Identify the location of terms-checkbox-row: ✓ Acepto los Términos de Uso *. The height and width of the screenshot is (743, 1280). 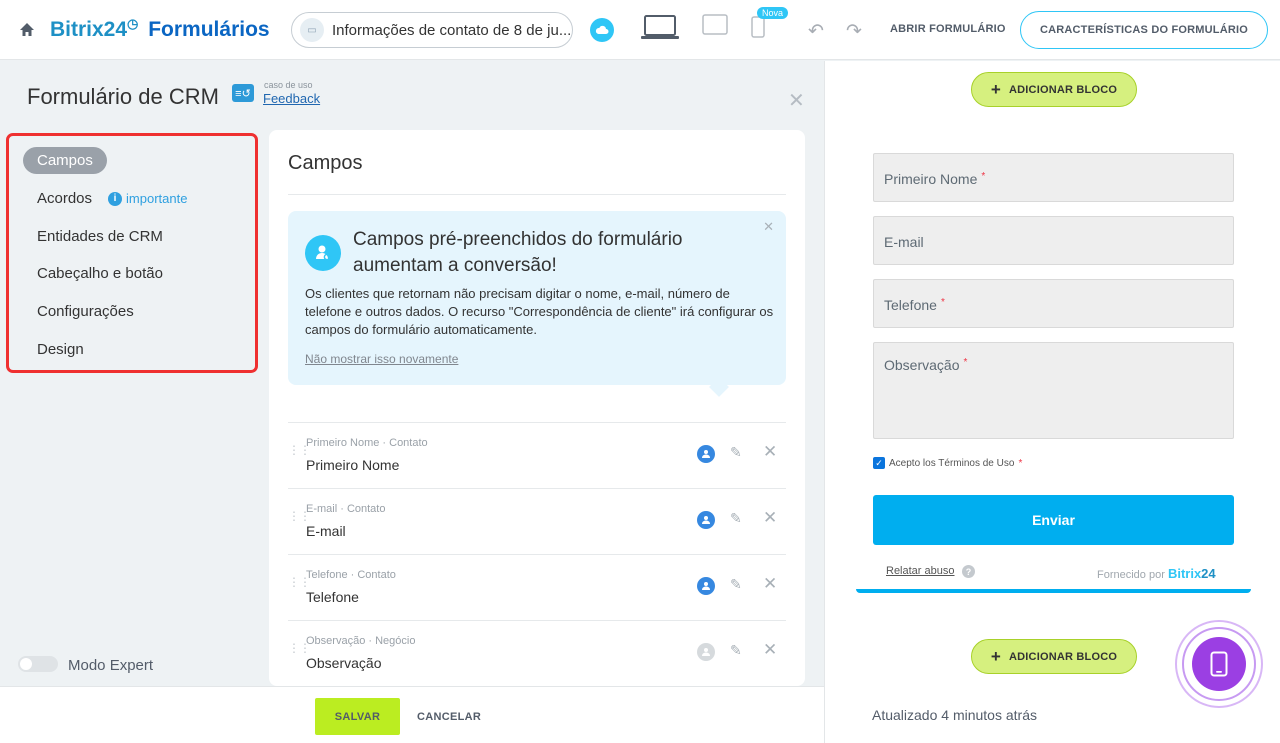
(947, 463).